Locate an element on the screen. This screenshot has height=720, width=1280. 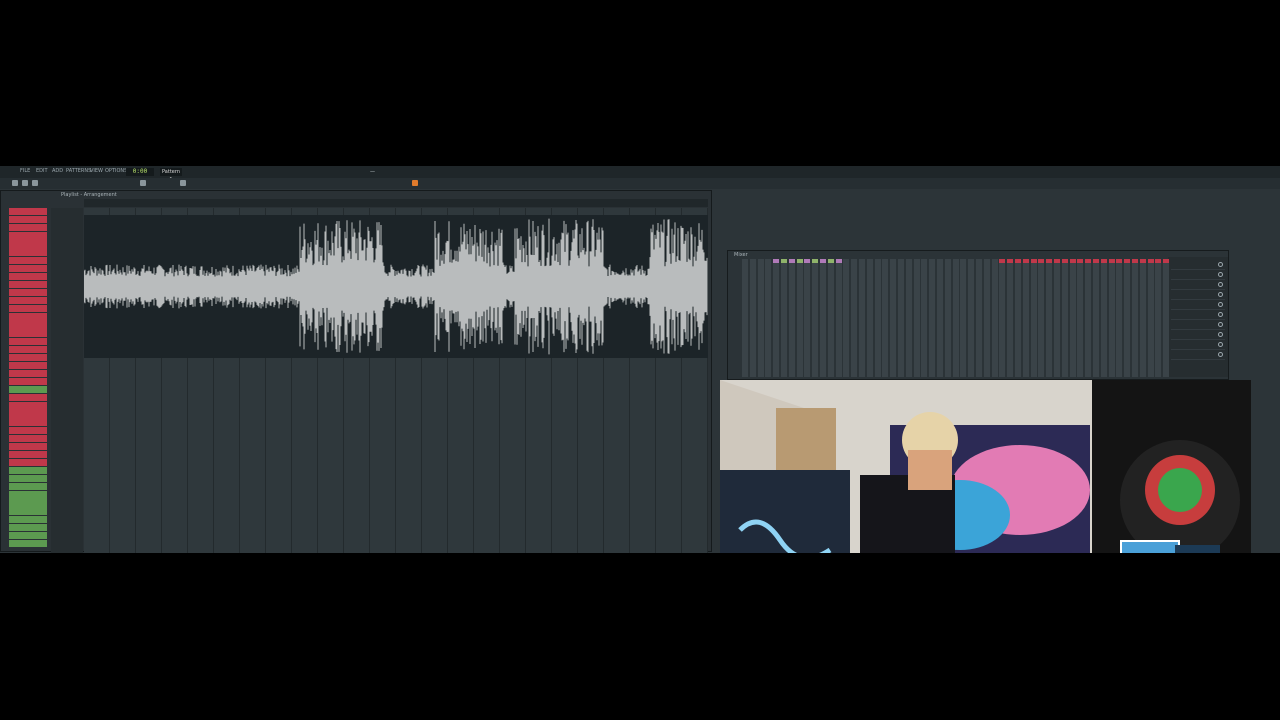
timeline-ruler is located at coordinates (396, 203).